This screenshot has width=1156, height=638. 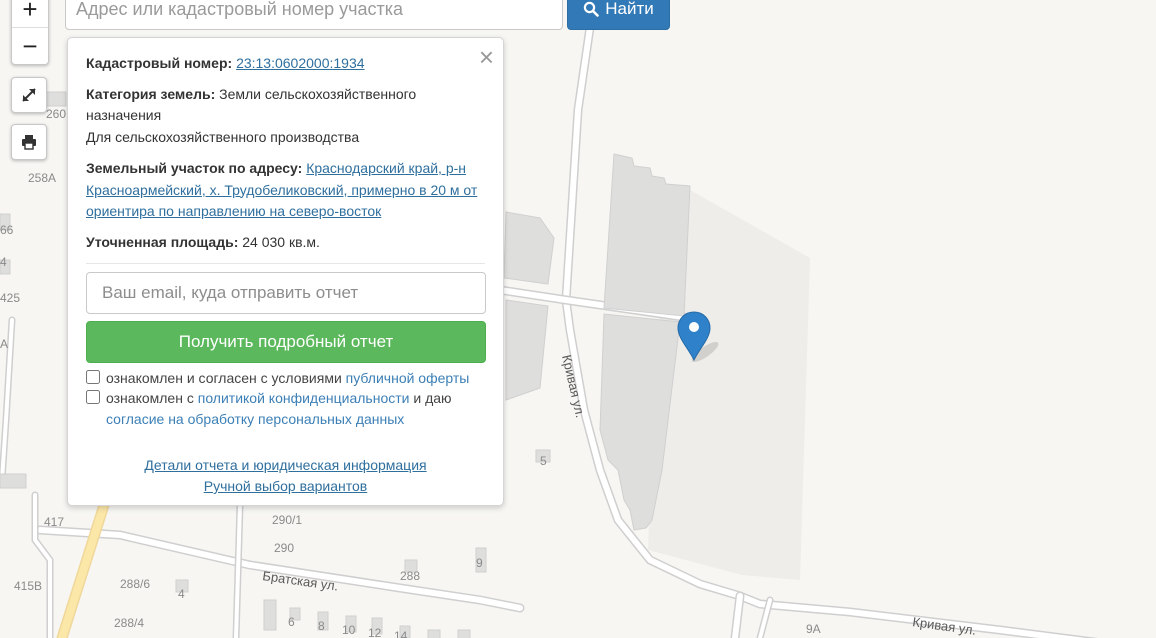 What do you see at coordinates (7, 230) in the screenshot?
I see `map-label: 66` at bounding box center [7, 230].